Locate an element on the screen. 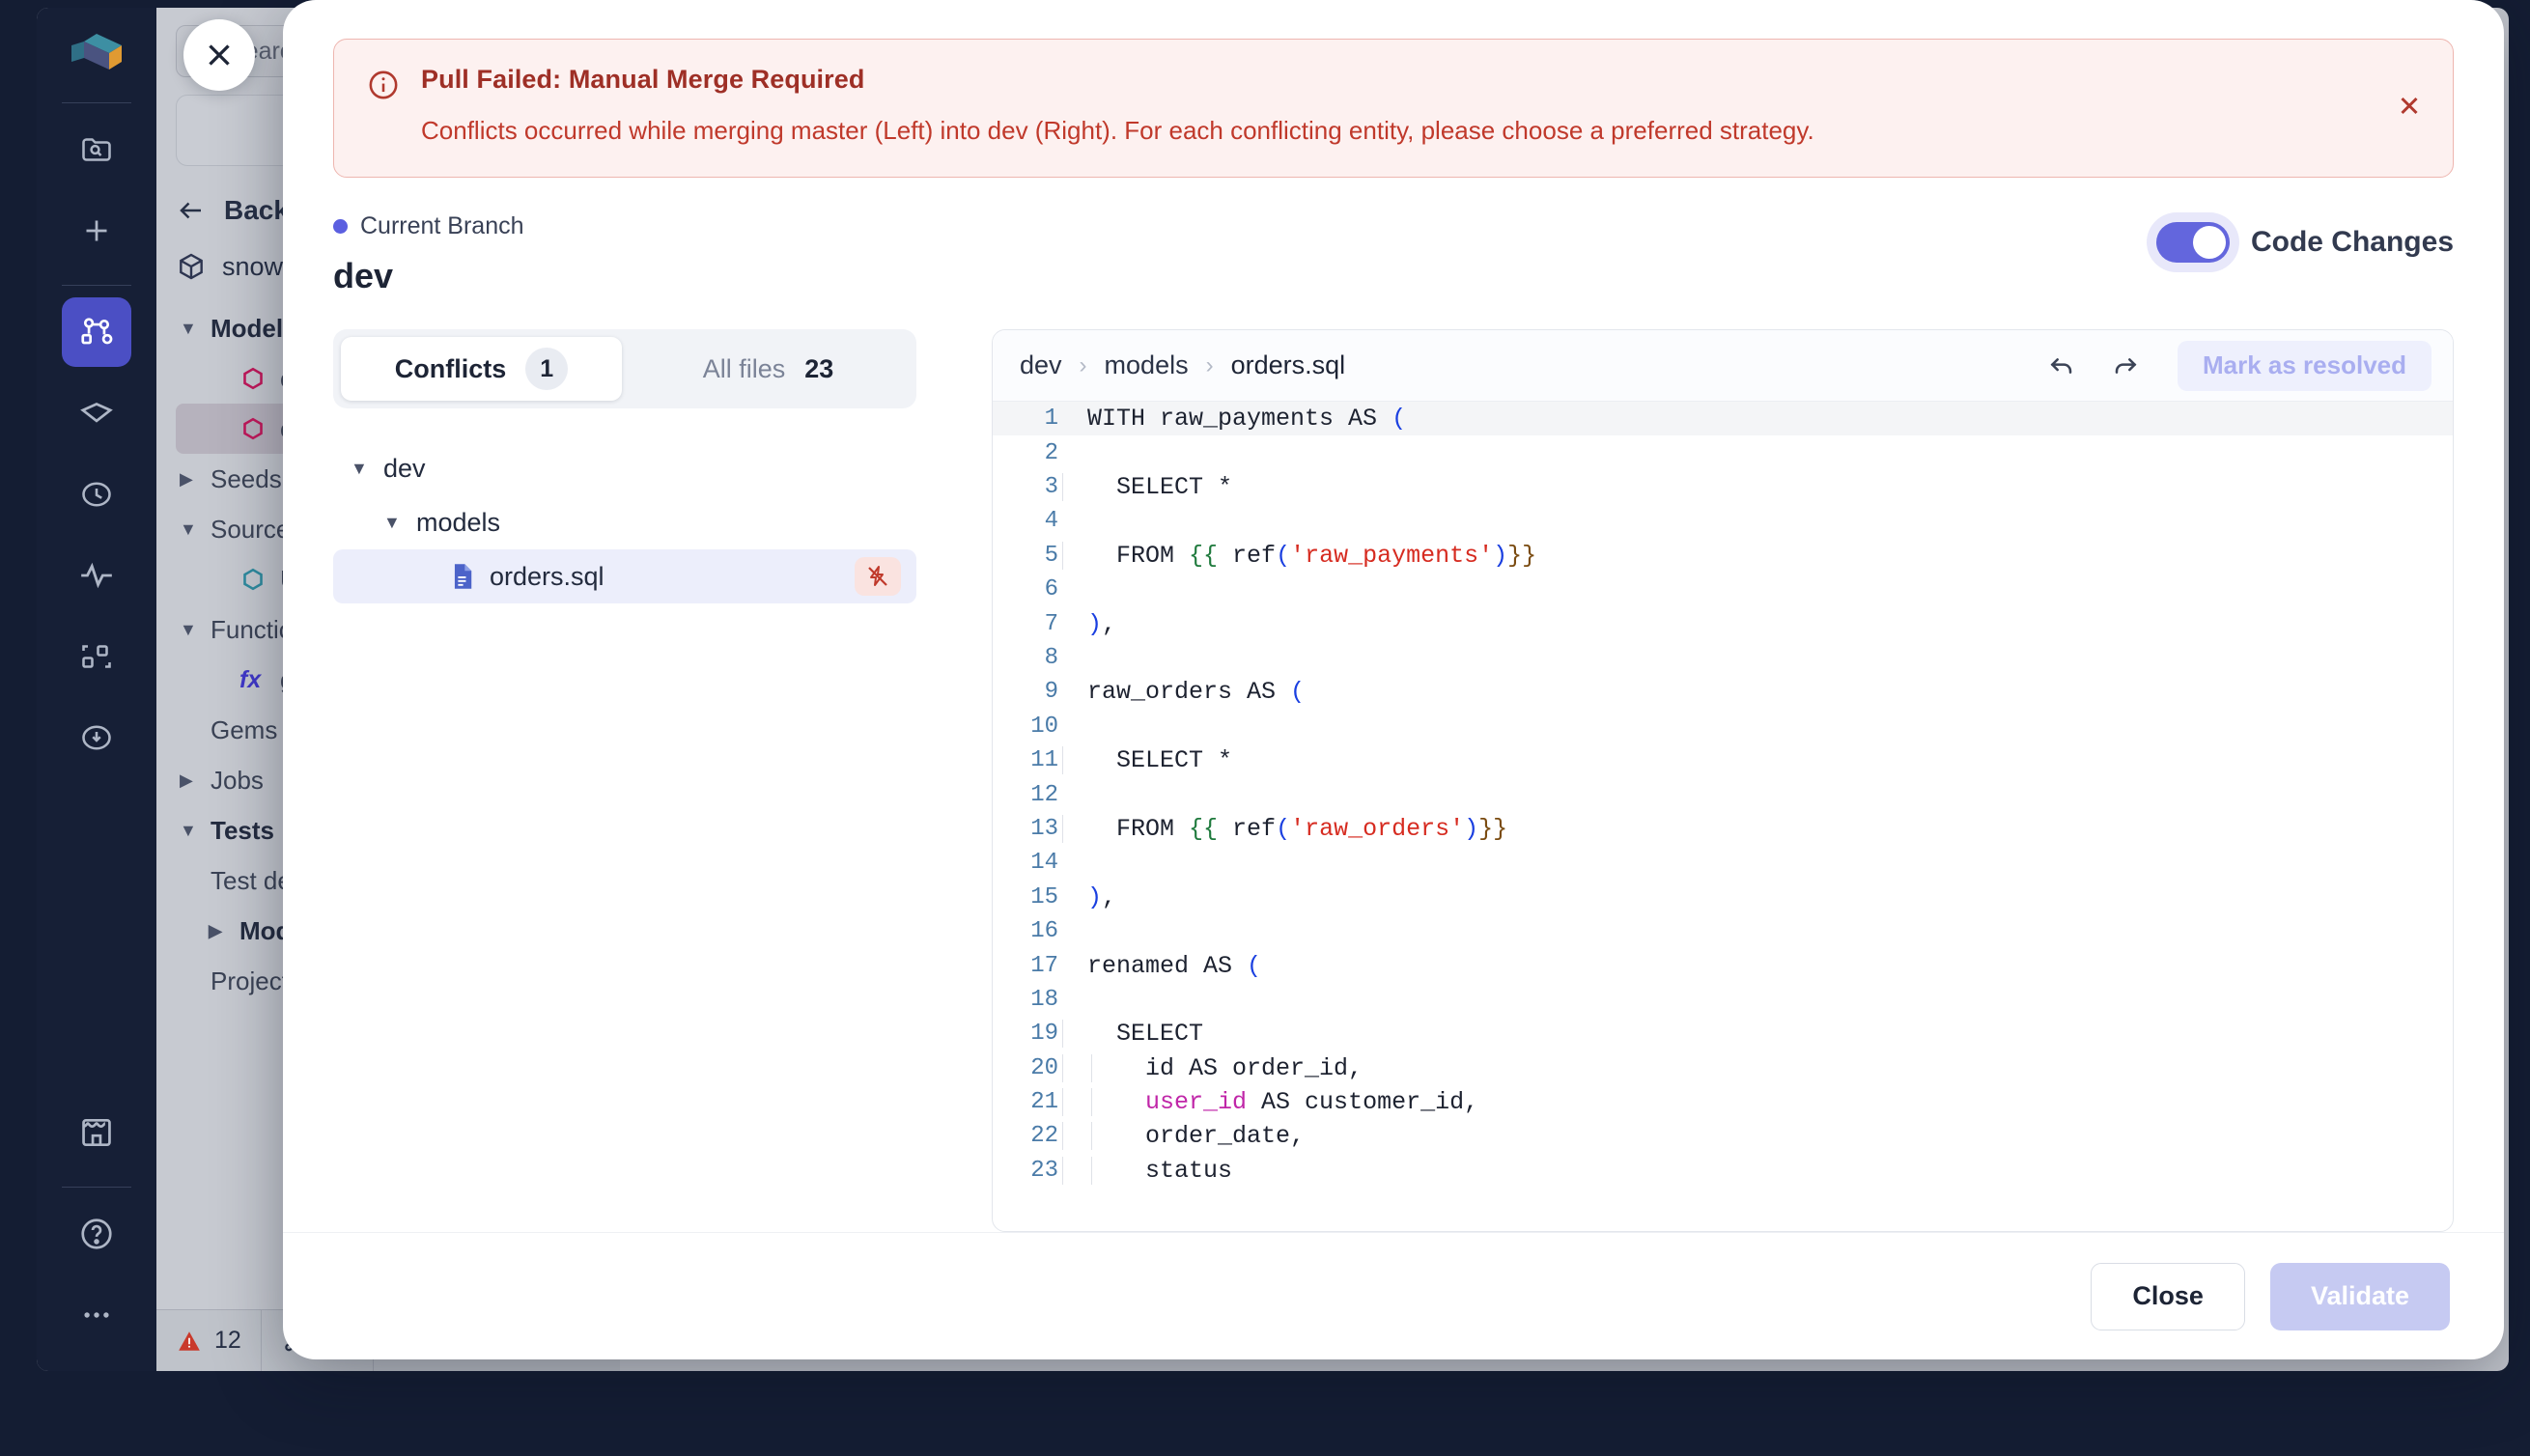 Image resolution: width=2530 pixels, height=1456 pixels. branch-dot-icon is located at coordinates (340, 227).